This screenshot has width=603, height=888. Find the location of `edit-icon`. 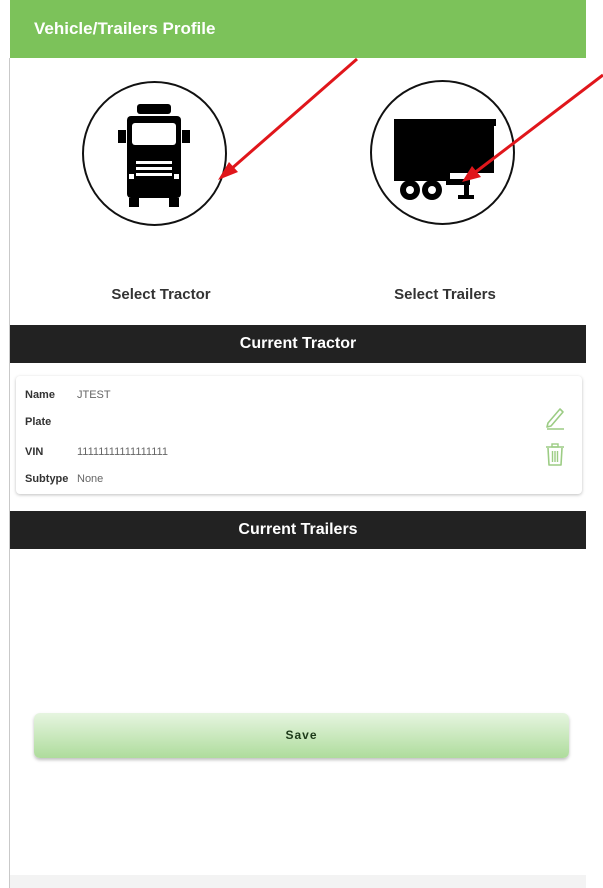

edit-icon is located at coordinates (555, 419).